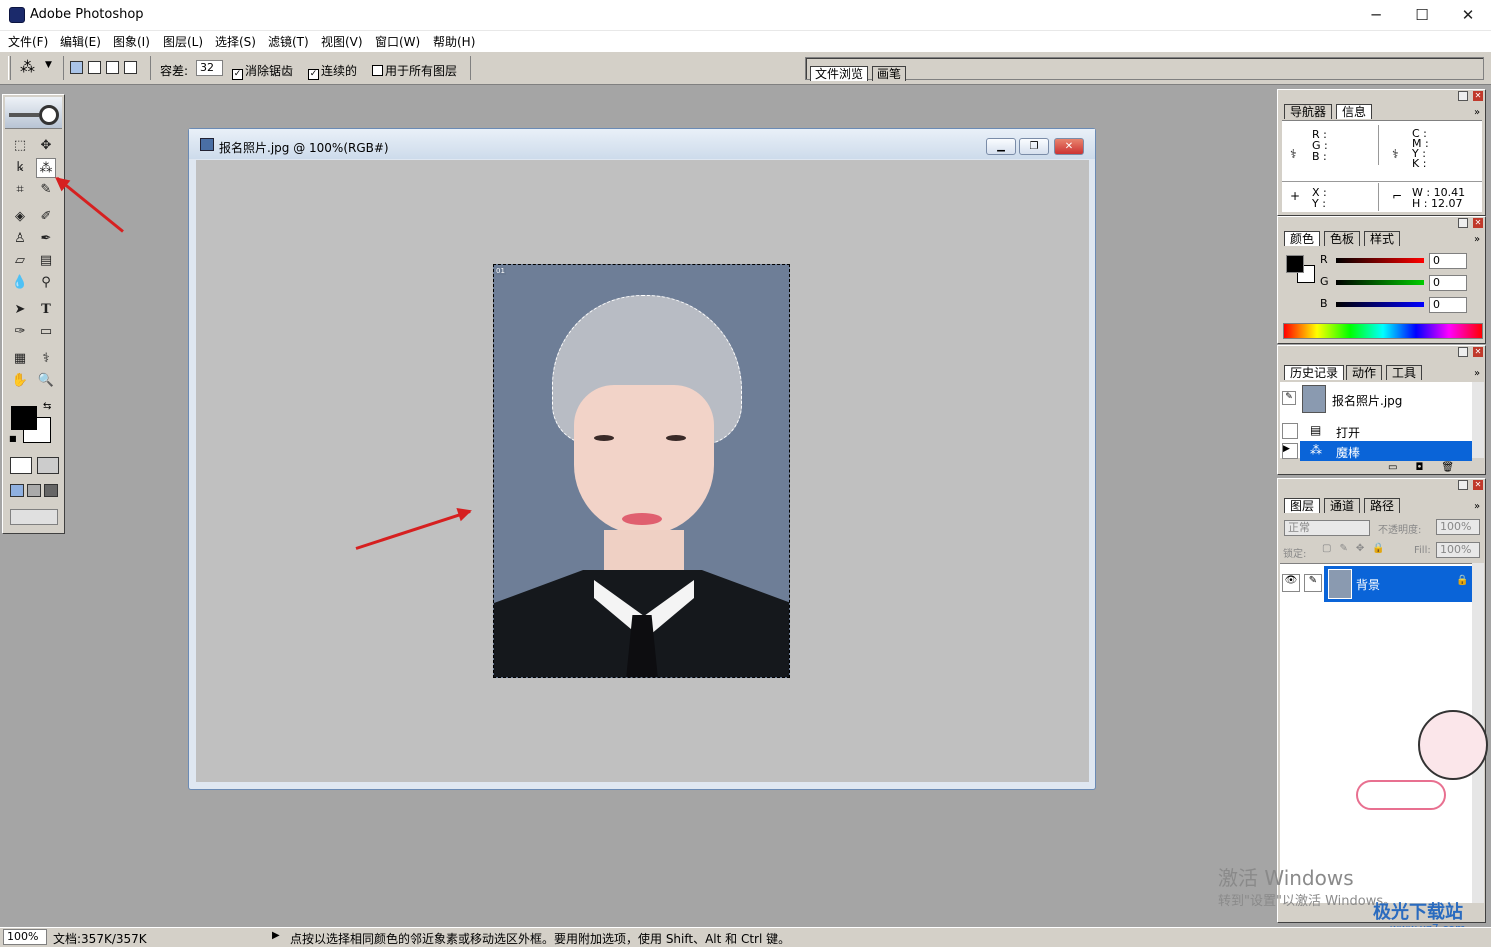 The width and height of the screenshot is (1491, 947). I want to click on minimize-button: ─, so click(1376, 15).